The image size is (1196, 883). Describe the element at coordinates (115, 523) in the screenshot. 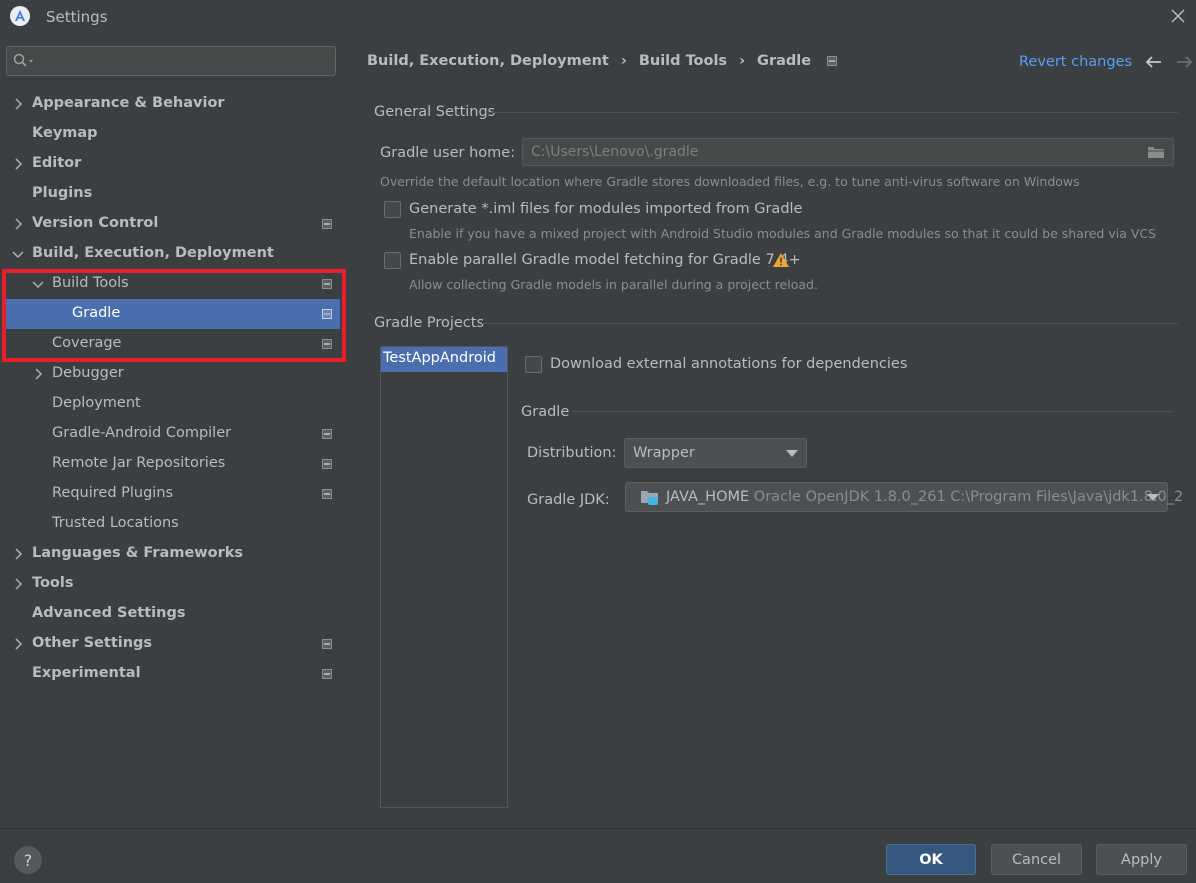

I see `sidebar-item-label: Trusted Locations` at that location.